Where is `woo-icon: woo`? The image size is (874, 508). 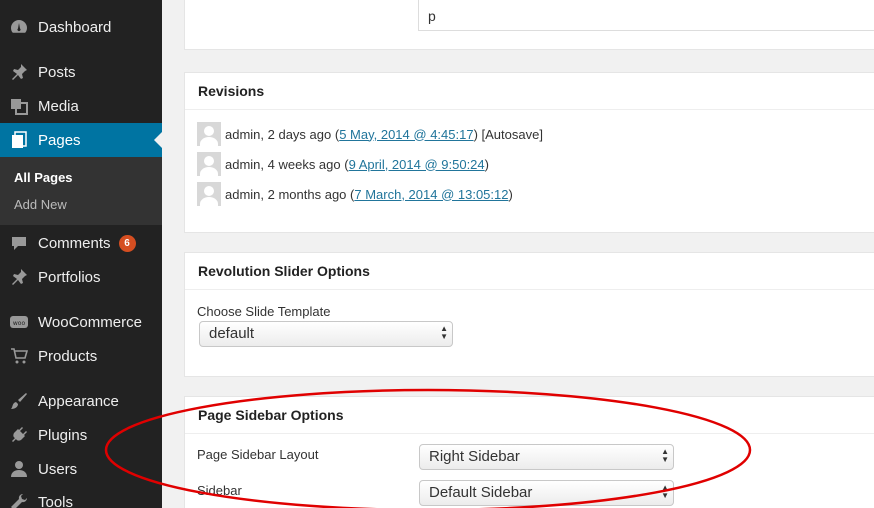 woo-icon: woo is located at coordinates (19, 322).